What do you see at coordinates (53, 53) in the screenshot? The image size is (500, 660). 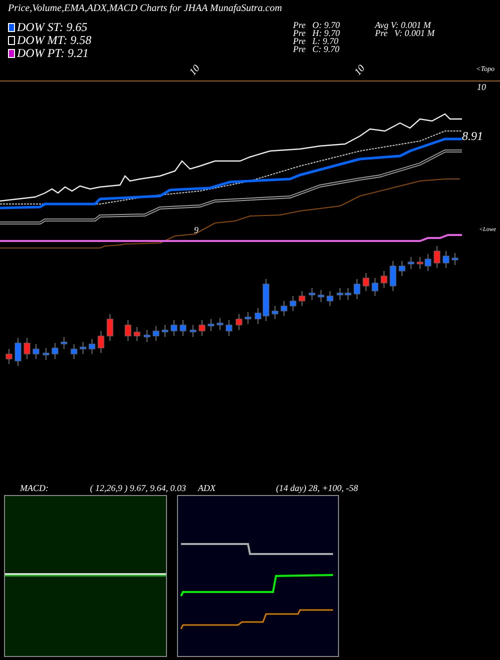 I see `legend-label: DOW PT: 9.21` at bounding box center [53, 53].